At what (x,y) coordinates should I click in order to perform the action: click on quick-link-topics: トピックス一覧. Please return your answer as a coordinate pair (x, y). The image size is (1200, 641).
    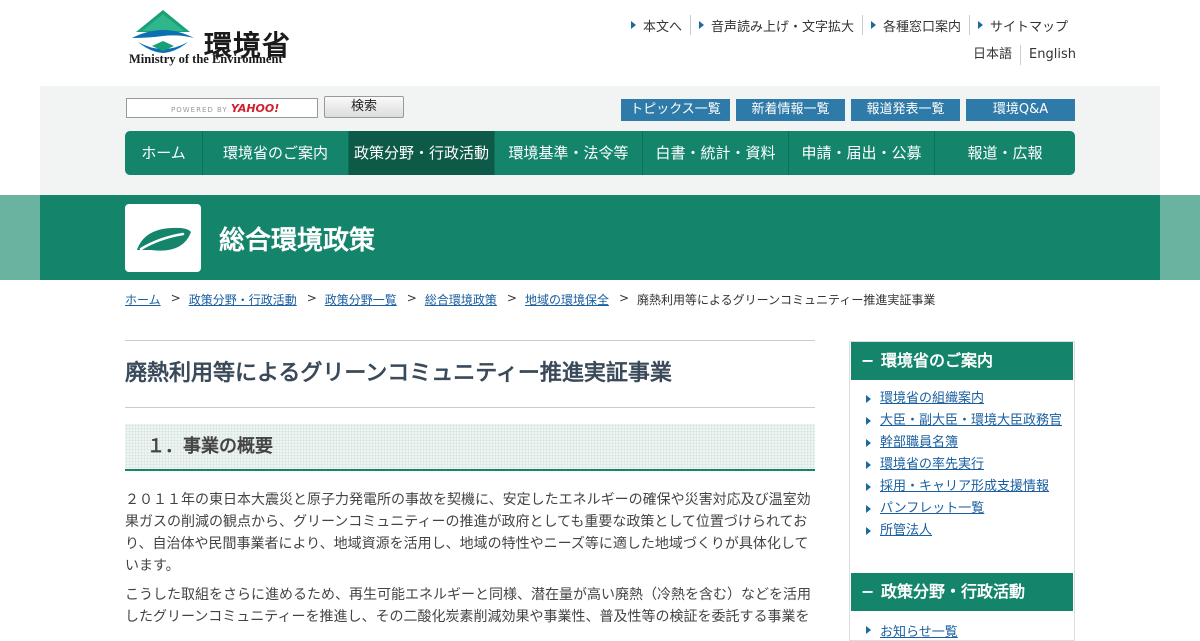
    Looking at the image, I should click on (675, 110).